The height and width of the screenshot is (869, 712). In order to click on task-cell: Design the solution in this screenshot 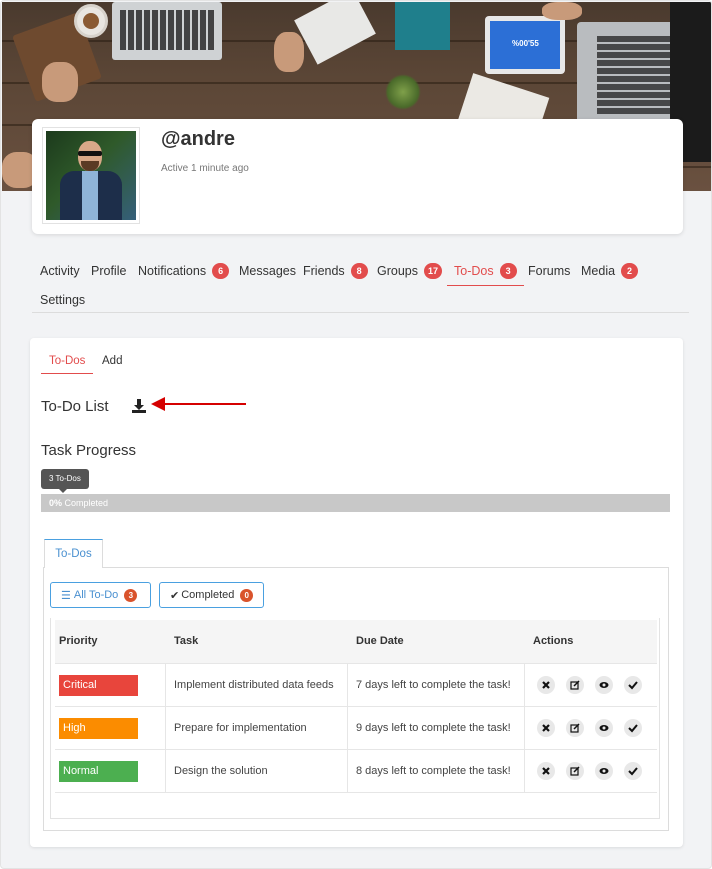, I will do `click(256, 771)`.